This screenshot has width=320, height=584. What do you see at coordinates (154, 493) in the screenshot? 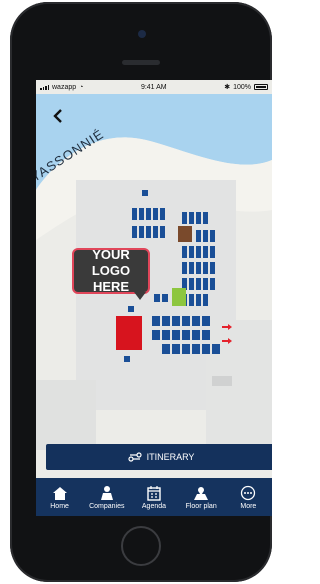
I see `agenda-icon` at bounding box center [154, 493].